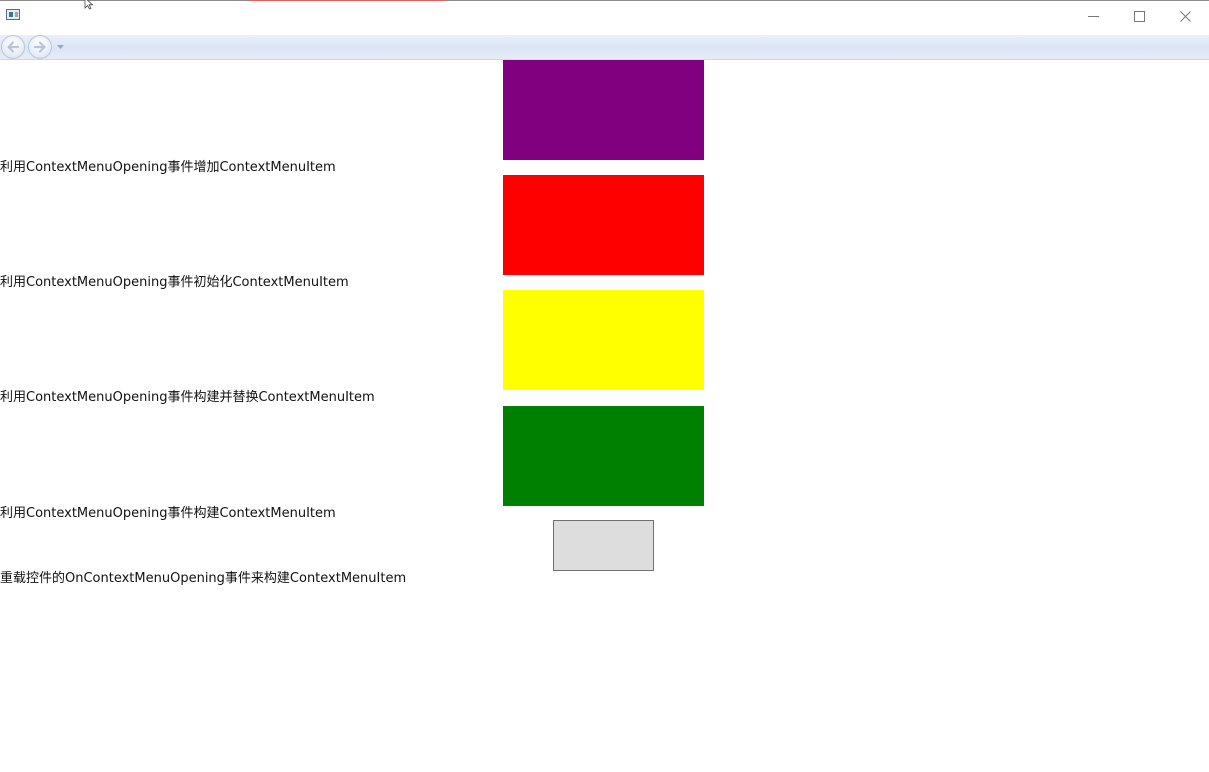 Image resolution: width=1209 pixels, height=772 pixels. Describe the element at coordinates (168, 167) in the screenshot. I see `add-context-menu-item-label: 利用ContextMenuOpening事件增加ContextMenuItem` at that location.